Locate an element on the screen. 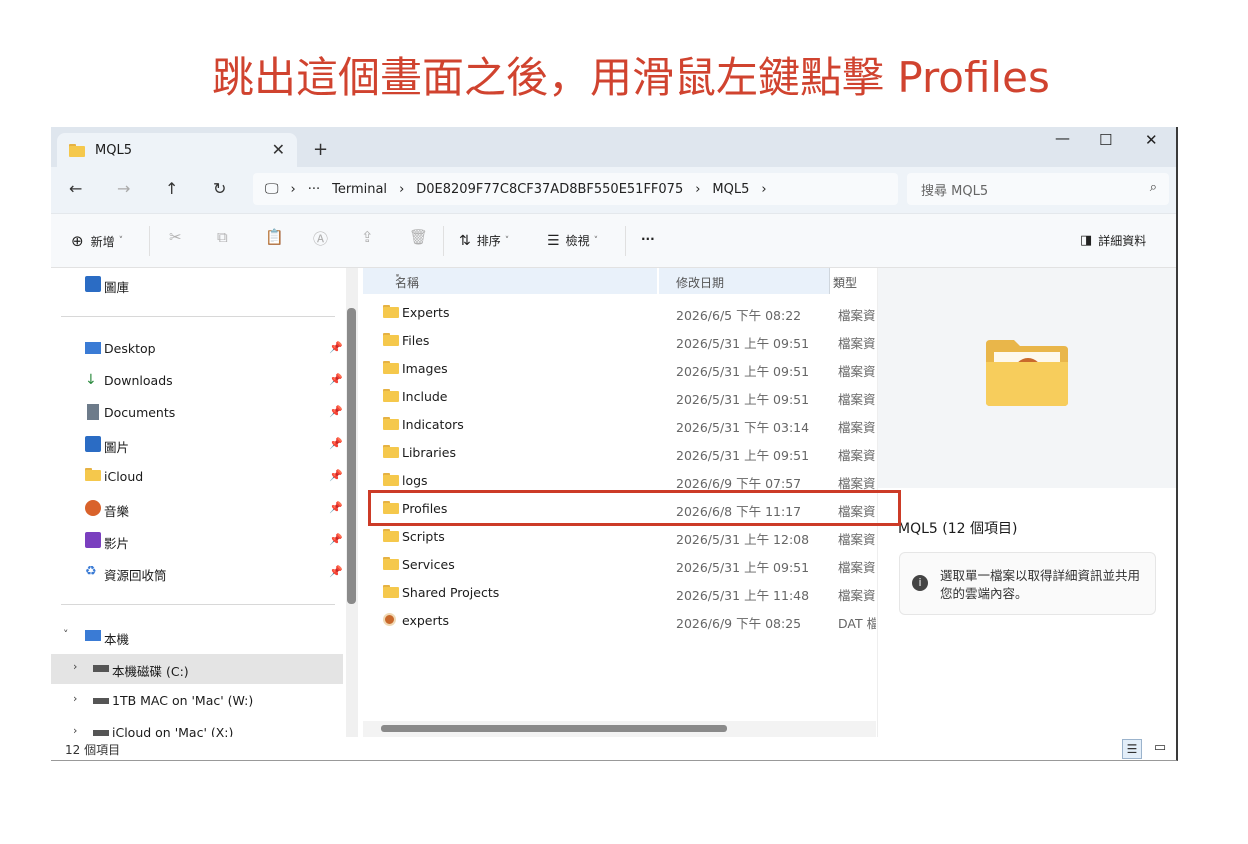 The width and height of the screenshot is (1248, 844). maximize-icon: ☐ is located at coordinates (1105, 140).